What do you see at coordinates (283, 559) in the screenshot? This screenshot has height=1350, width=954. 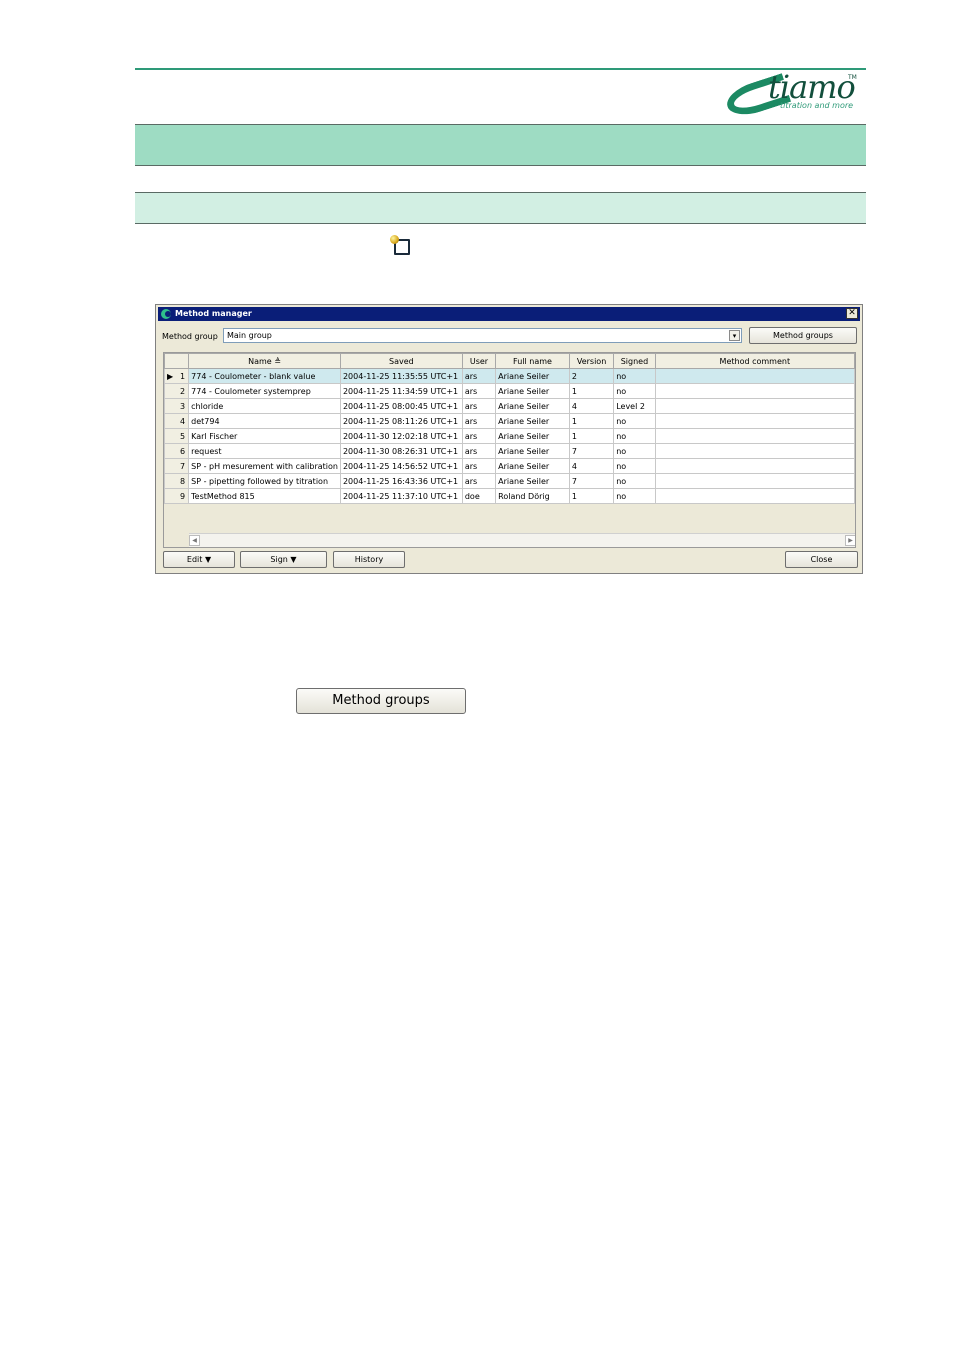 I see `sign-menu-button: Sign ▼` at bounding box center [283, 559].